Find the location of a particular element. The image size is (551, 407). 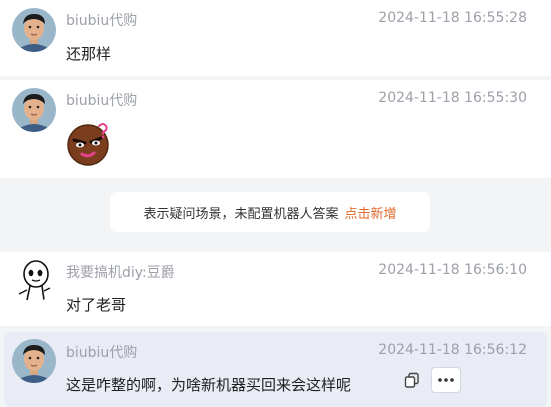

copy-button is located at coordinates (412, 380).